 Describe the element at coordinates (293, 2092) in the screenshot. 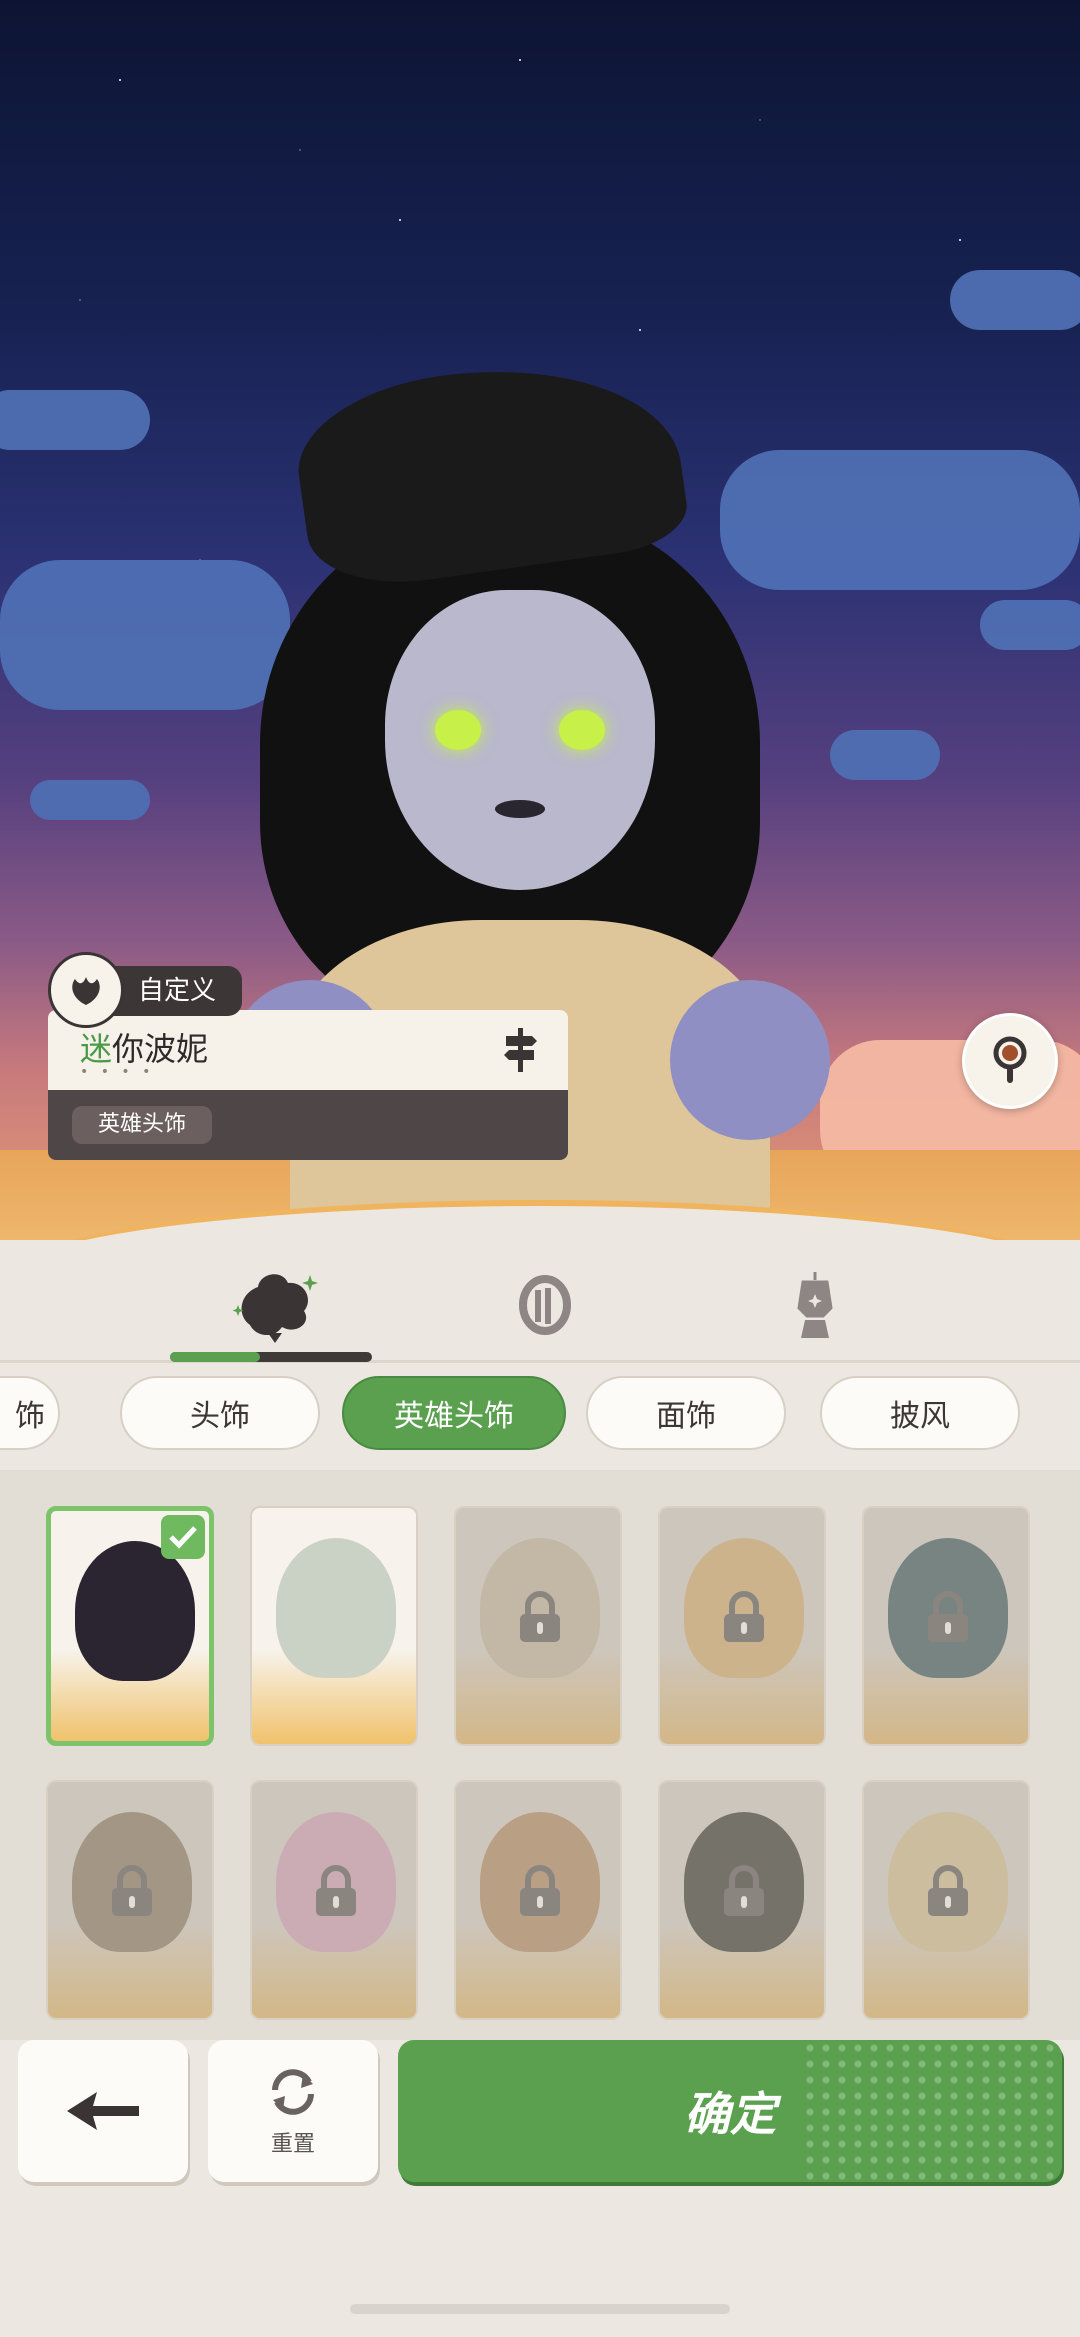

I see `refresh-icon` at that location.